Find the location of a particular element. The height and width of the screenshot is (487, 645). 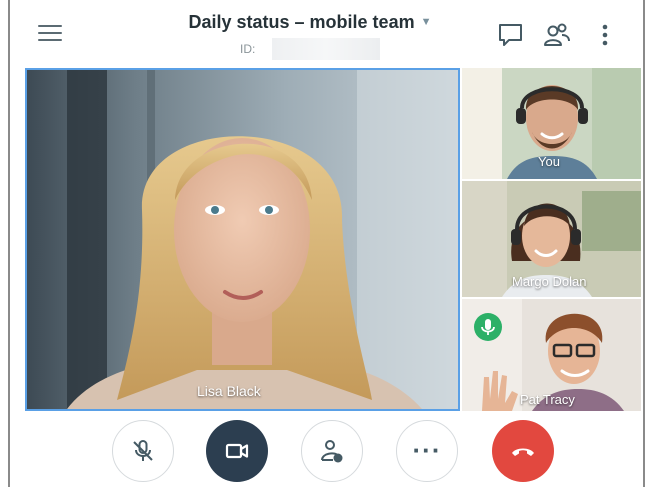

meeting-id-label: ID: is located at coordinates (248, 49).